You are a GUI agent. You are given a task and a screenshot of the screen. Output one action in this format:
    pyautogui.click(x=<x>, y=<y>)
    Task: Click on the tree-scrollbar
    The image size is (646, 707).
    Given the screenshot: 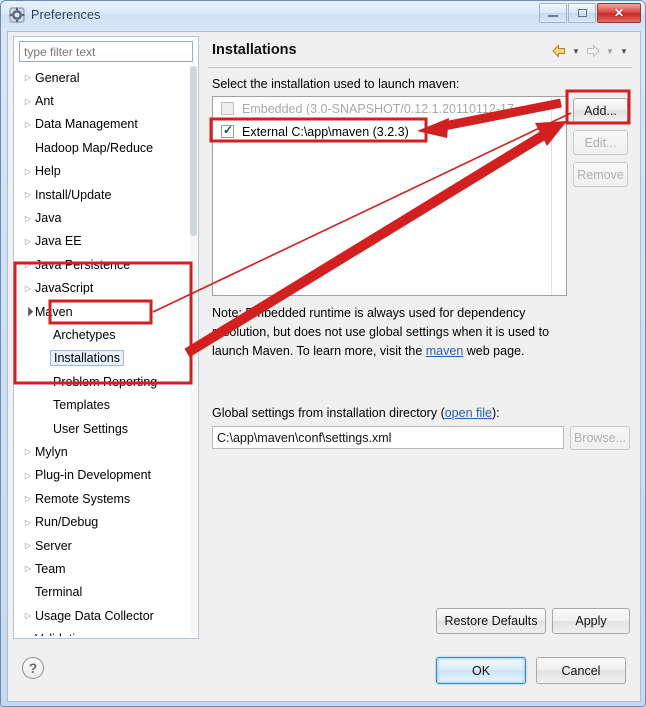 What is the action you would take?
    pyautogui.click(x=193, y=351)
    